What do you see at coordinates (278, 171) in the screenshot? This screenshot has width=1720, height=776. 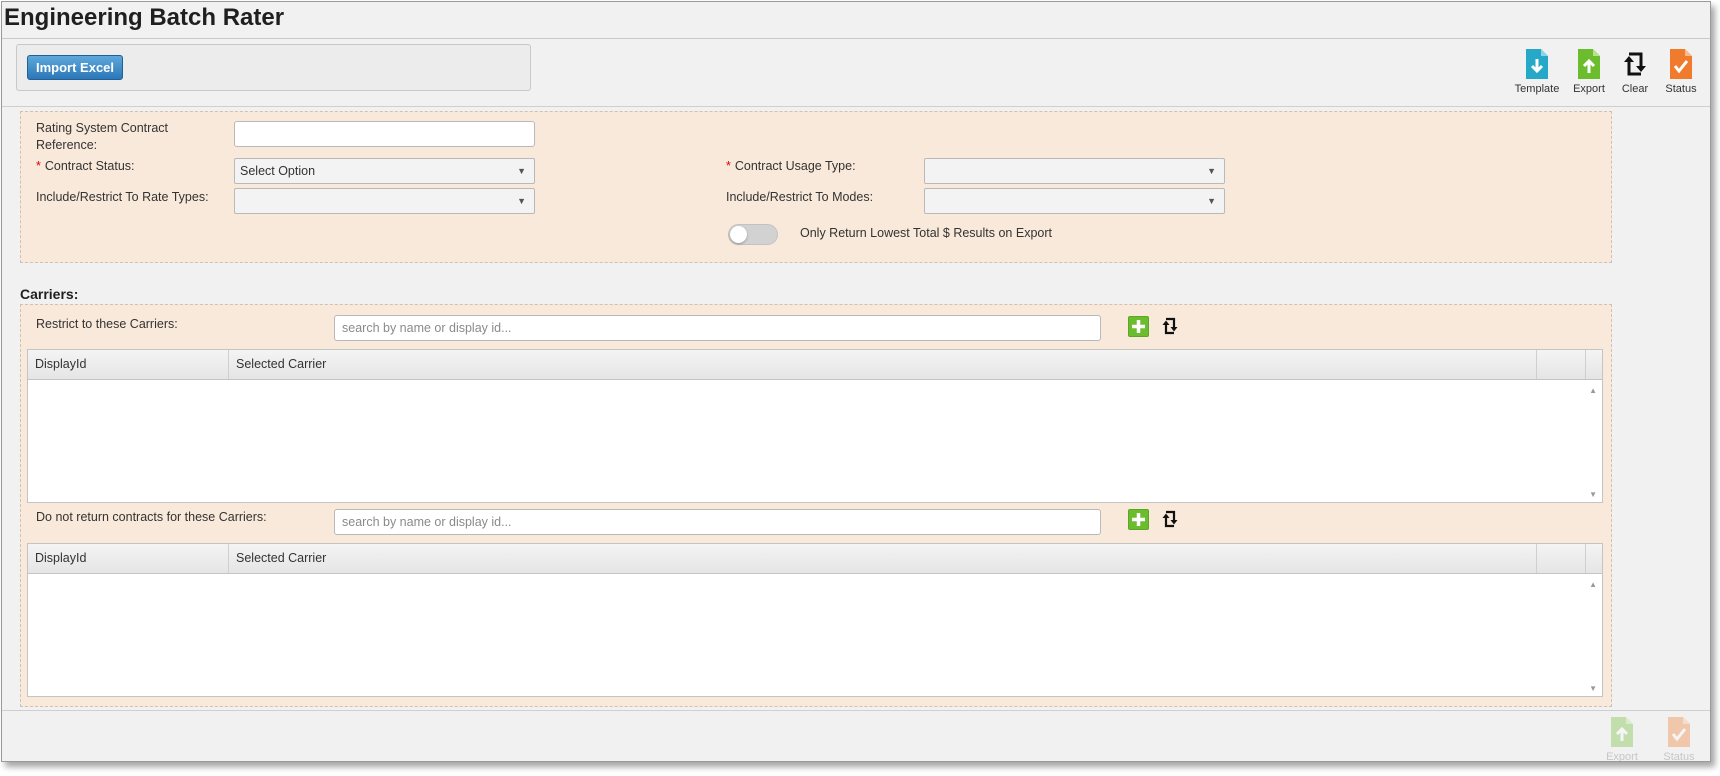 I see `contract-status-value: Select Option` at bounding box center [278, 171].